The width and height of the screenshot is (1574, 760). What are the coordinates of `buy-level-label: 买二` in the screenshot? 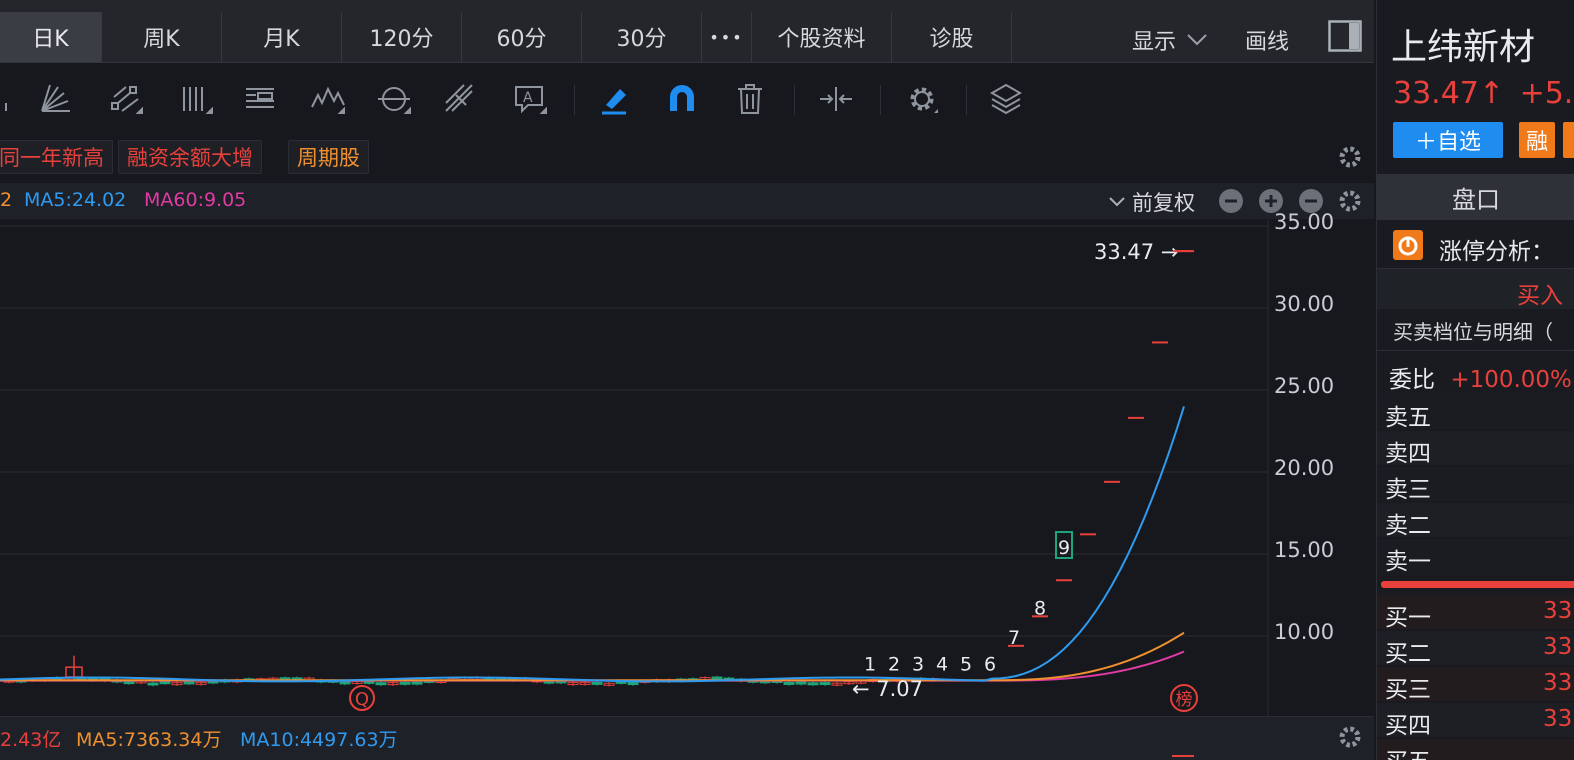 It's located at (1408, 654).